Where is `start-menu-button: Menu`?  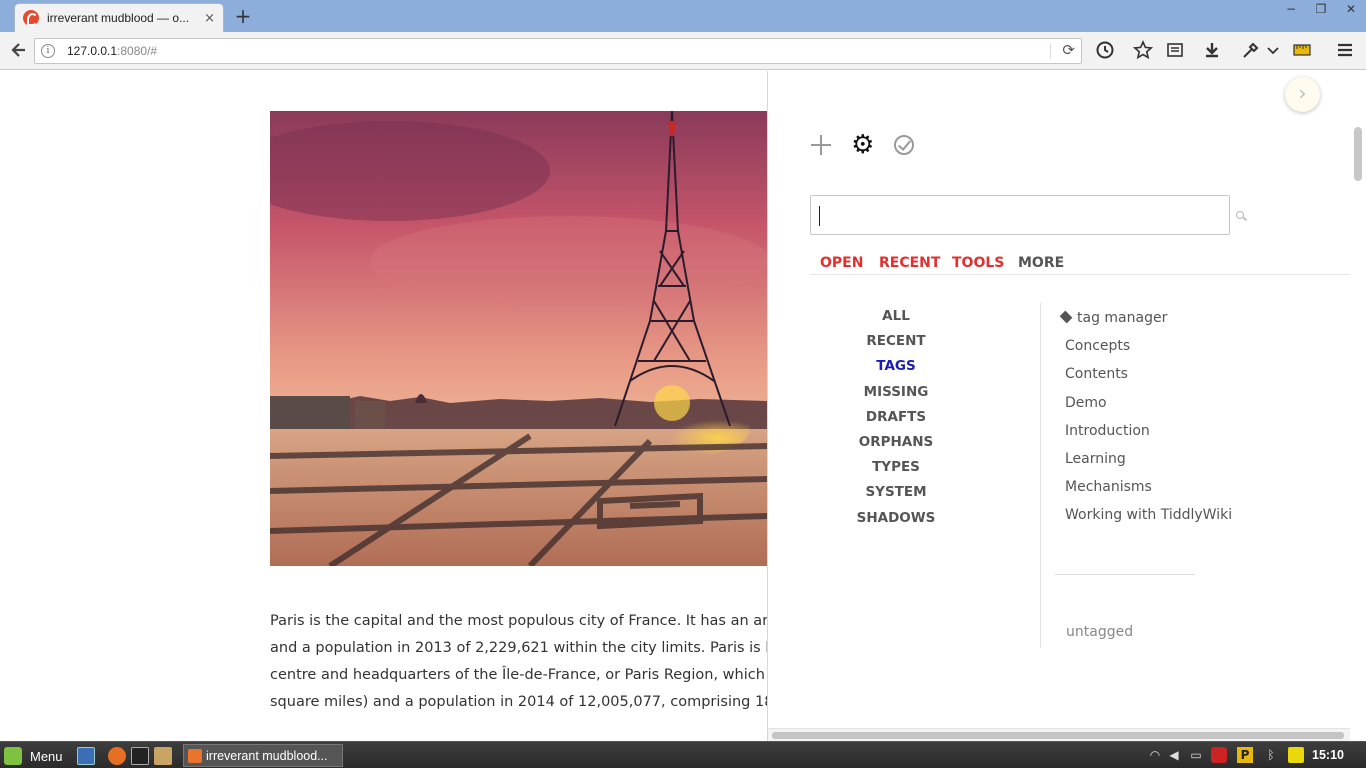 start-menu-button: Menu is located at coordinates (33, 756).